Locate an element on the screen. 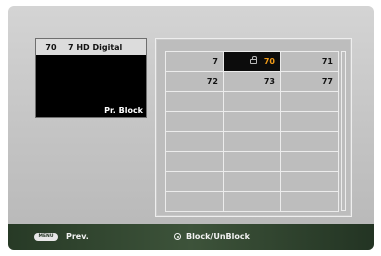 The width and height of the screenshot is (381, 256). preview-channel-name: 7 HD Digital is located at coordinates (95, 47).